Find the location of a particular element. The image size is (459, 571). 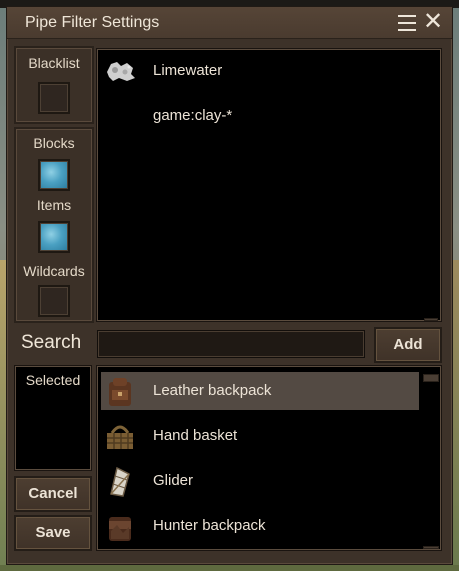

type-options-panel: Blocks Items Wildcards is located at coordinates (54, 225).